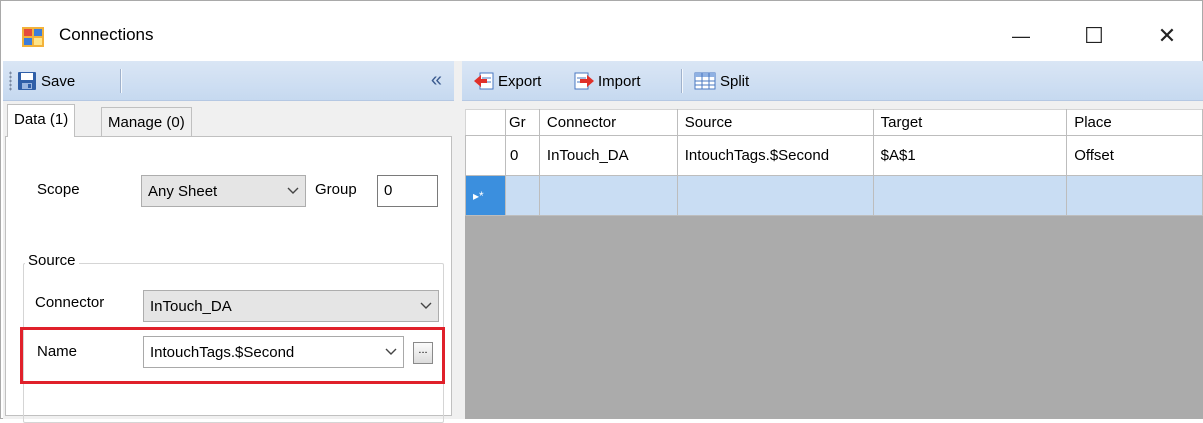 This screenshot has width=1203, height=423. I want to click on minimize-icon: —, so click(1021, 36).